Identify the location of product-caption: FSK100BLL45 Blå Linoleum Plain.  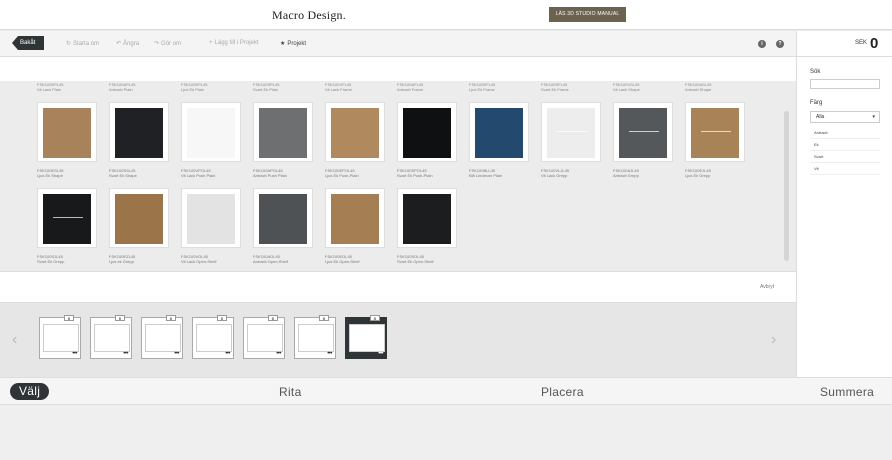
(486, 173).